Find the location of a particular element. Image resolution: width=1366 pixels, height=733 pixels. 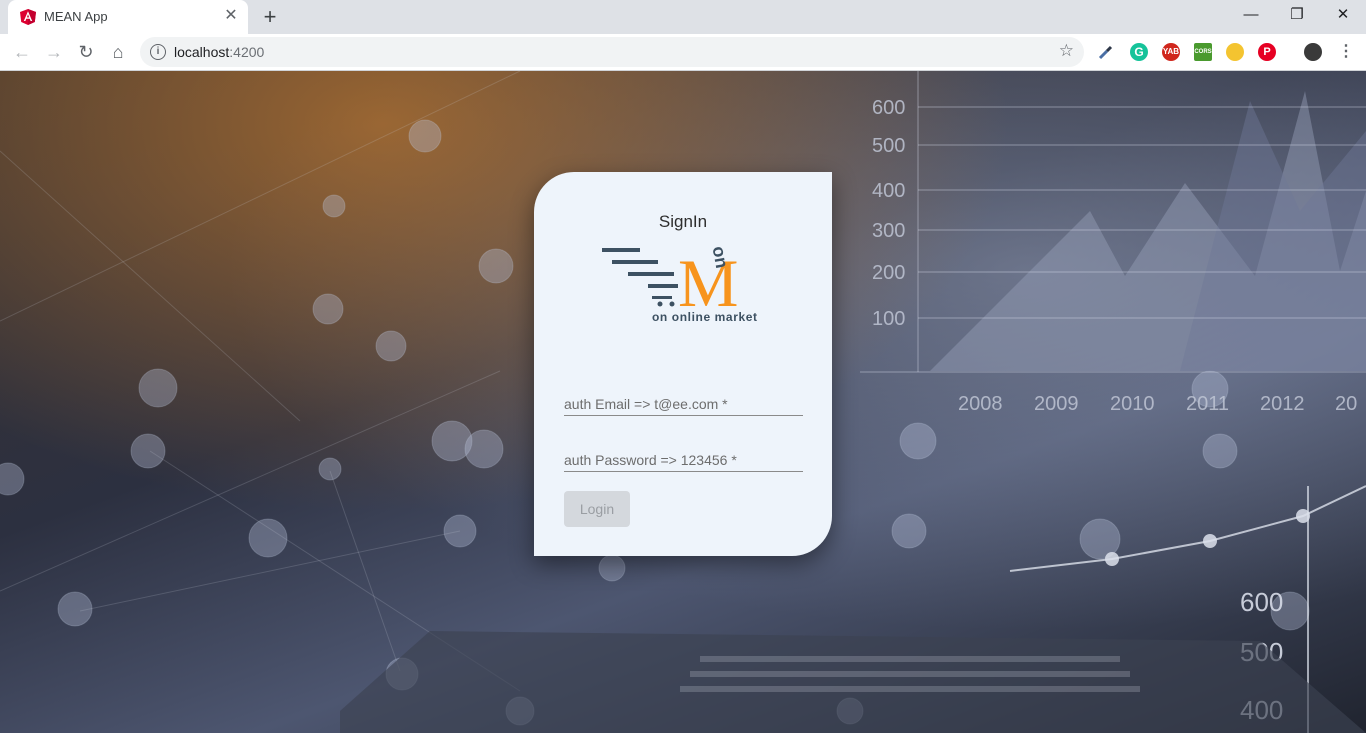

password-field-wrapper is located at coordinates (683, 460).